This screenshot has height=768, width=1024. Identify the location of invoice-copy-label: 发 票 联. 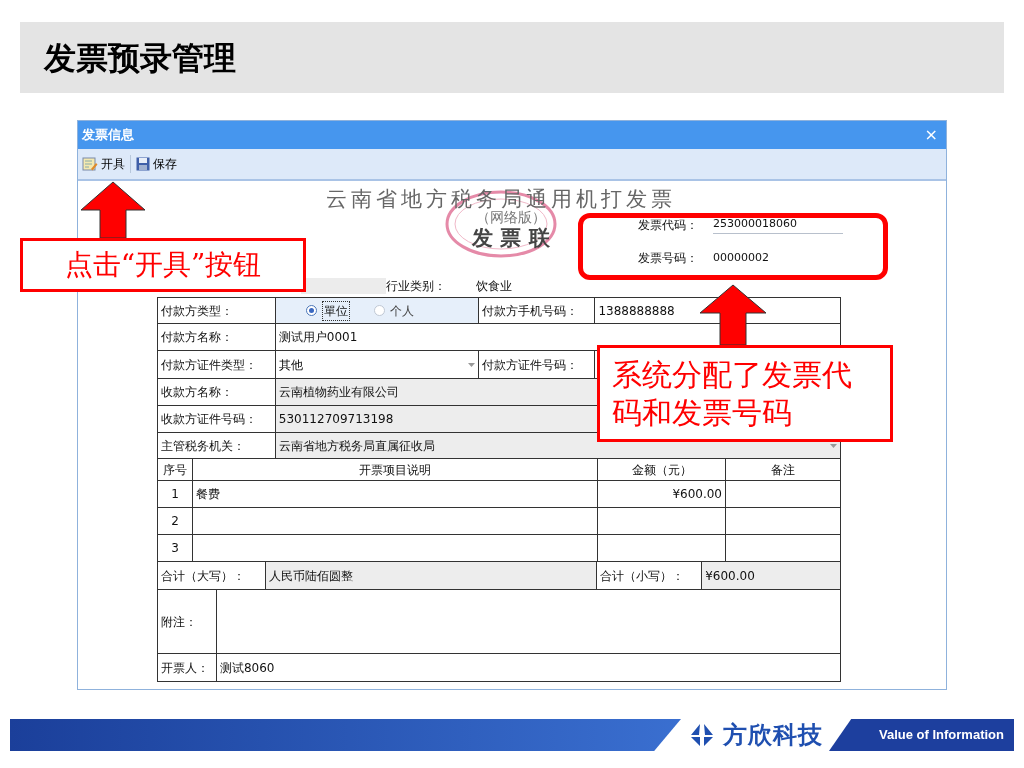
(511, 238).